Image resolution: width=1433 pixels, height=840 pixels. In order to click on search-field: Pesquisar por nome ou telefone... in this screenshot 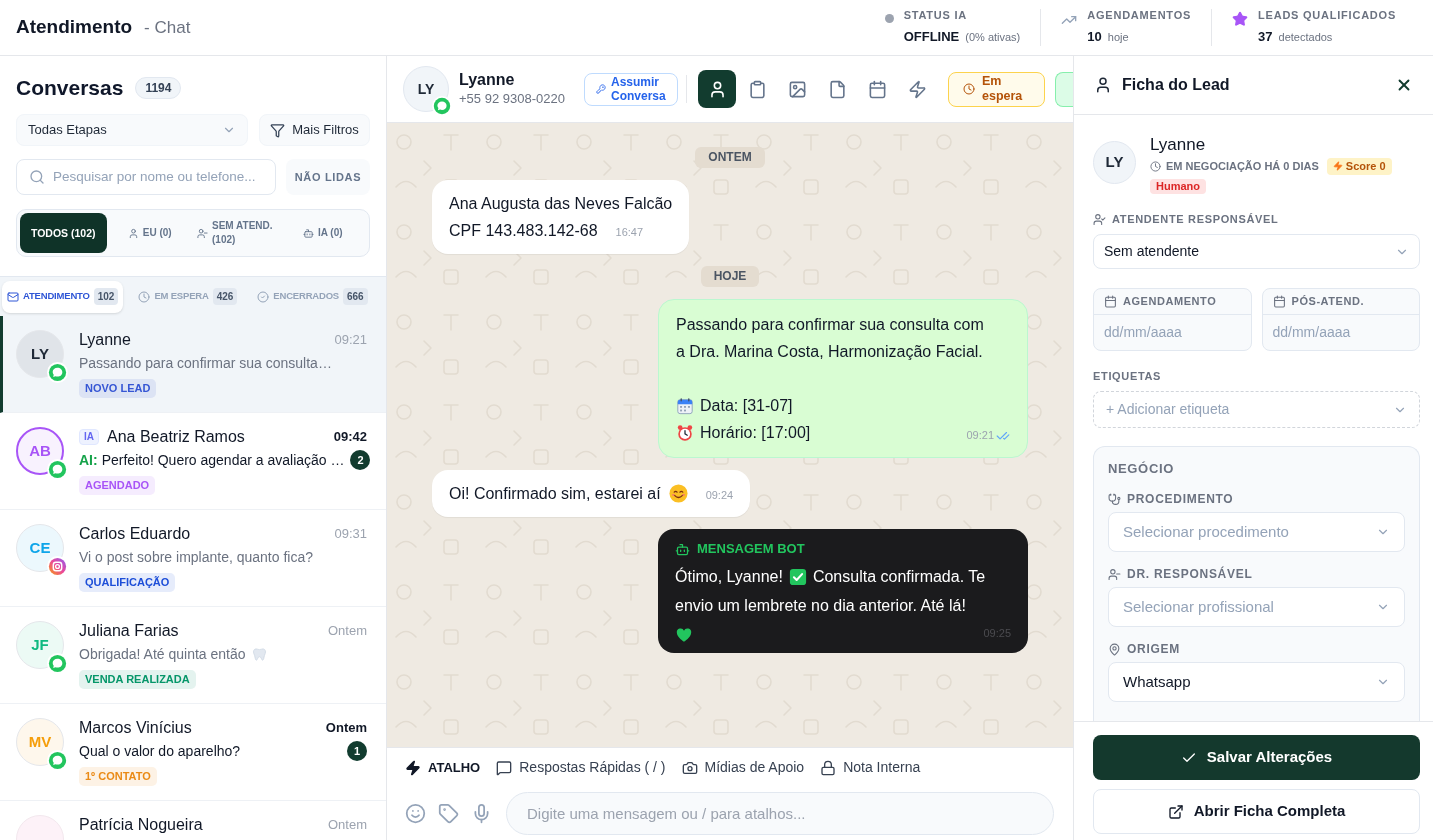, I will do `click(146, 177)`.